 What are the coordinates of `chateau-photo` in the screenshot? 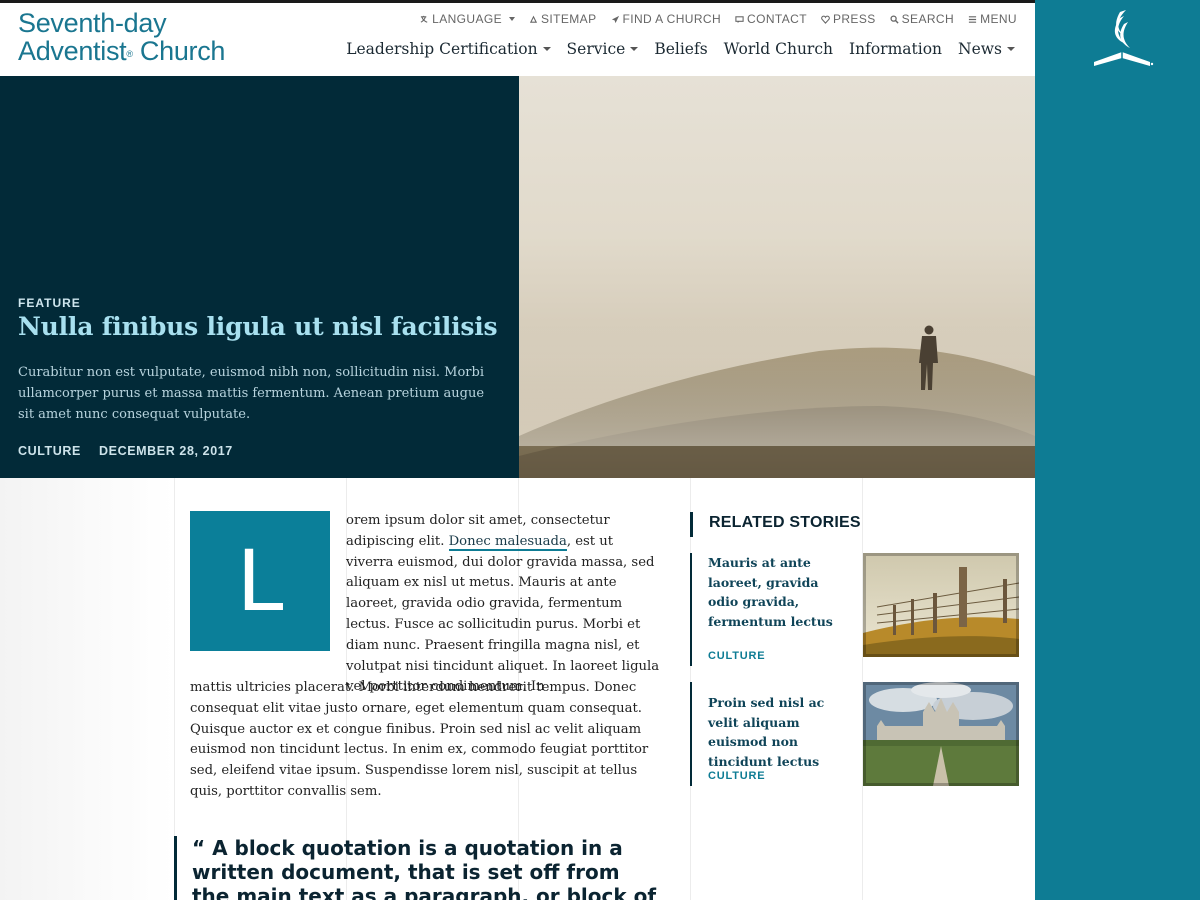 It's located at (941, 734).